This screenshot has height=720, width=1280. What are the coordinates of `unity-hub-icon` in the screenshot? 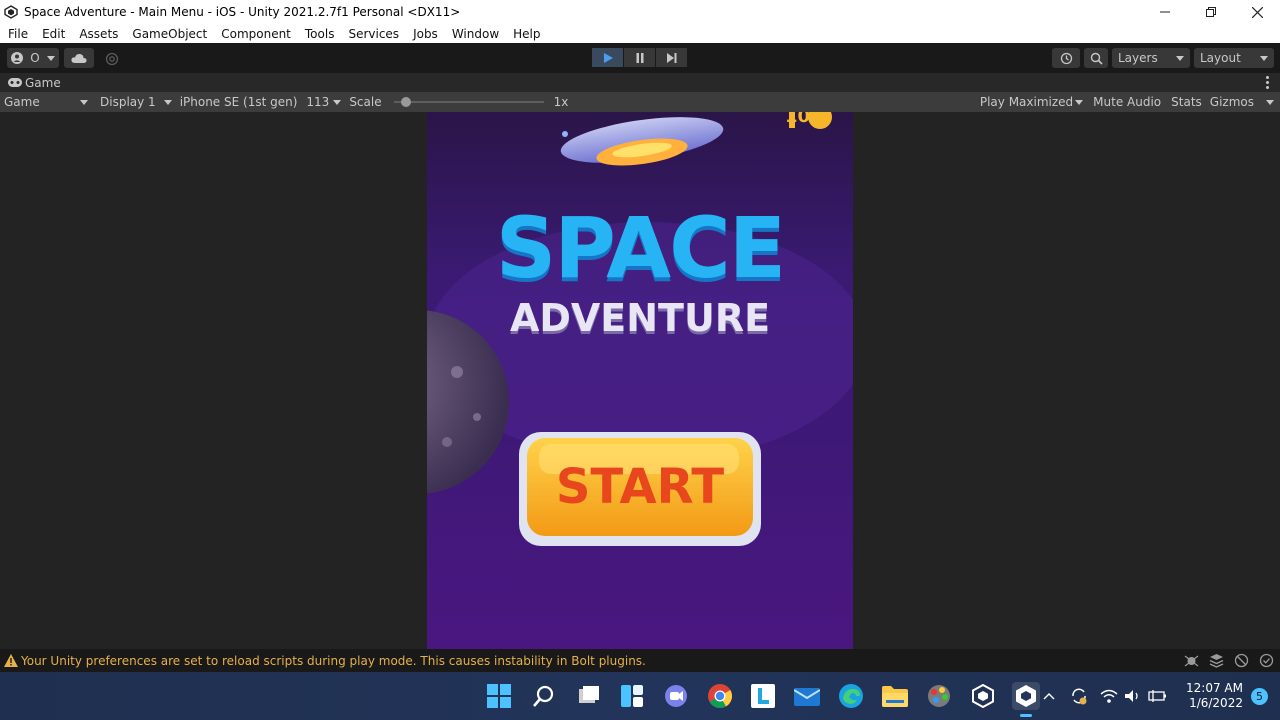 It's located at (983, 696).